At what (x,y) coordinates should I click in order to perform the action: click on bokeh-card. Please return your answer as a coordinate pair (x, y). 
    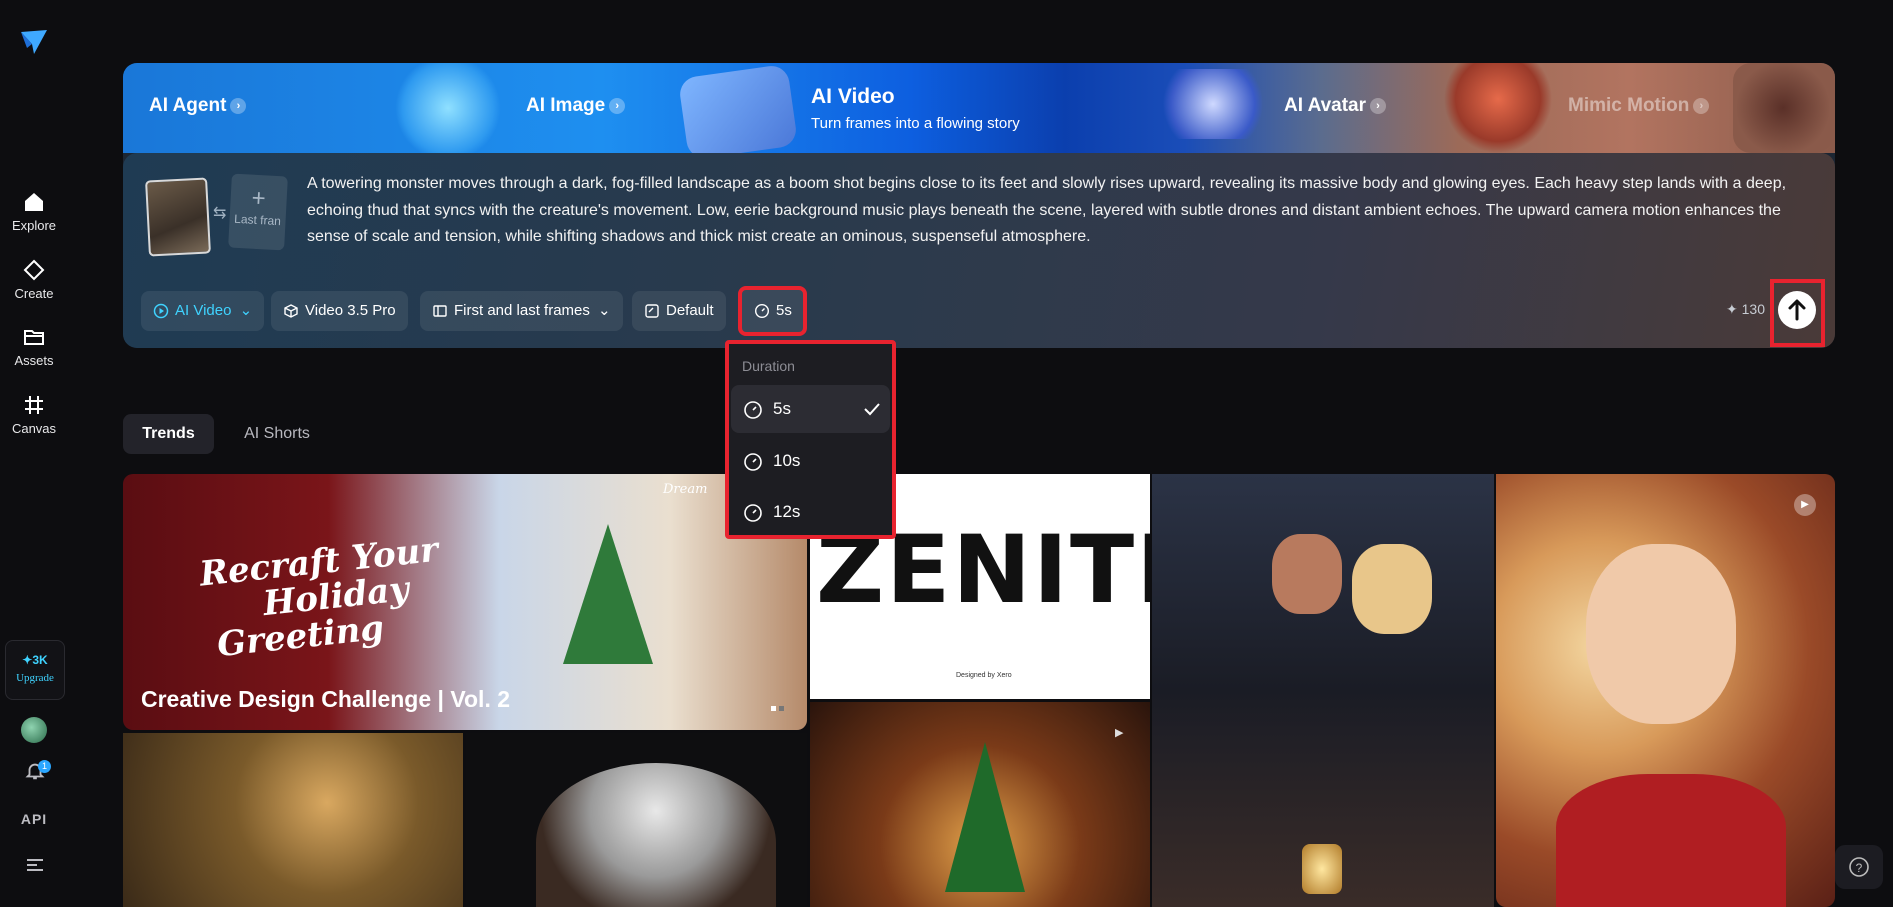
    Looking at the image, I should click on (293, 820).